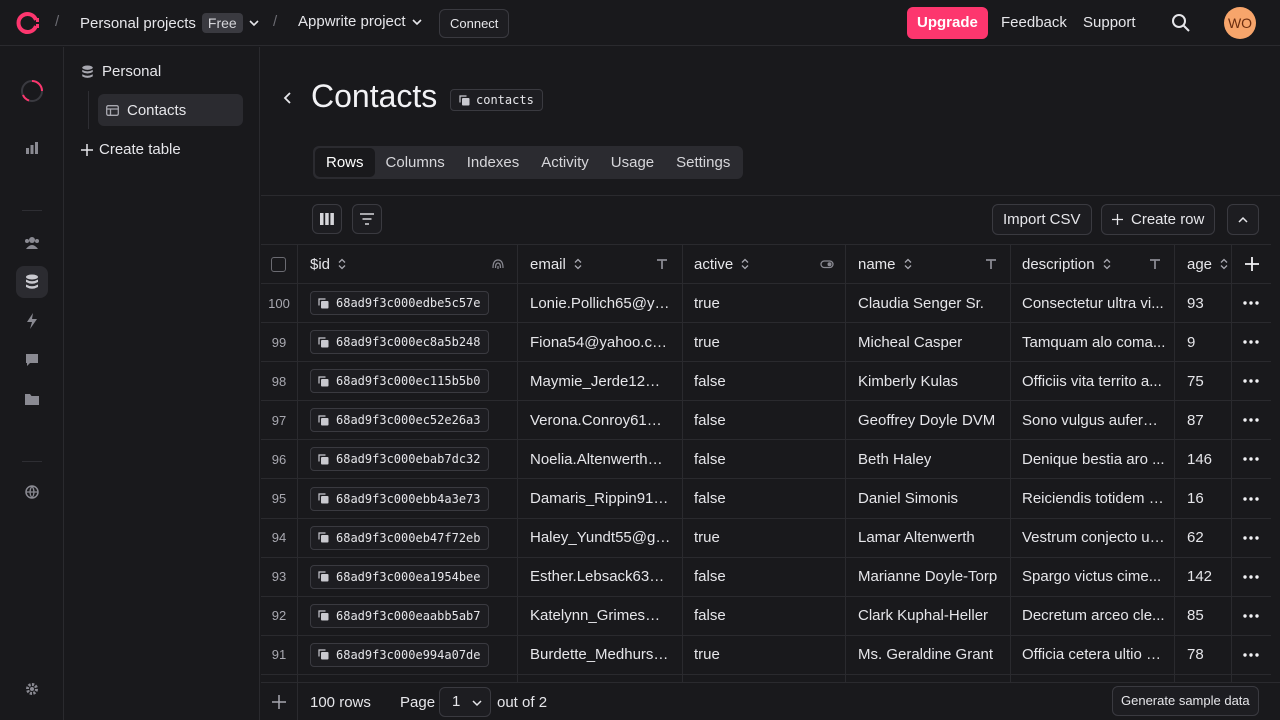 The width and height of the screenshot is (1280, 720). I want to click on sidebar-item-contacts: Contacts, so click(170, 110).